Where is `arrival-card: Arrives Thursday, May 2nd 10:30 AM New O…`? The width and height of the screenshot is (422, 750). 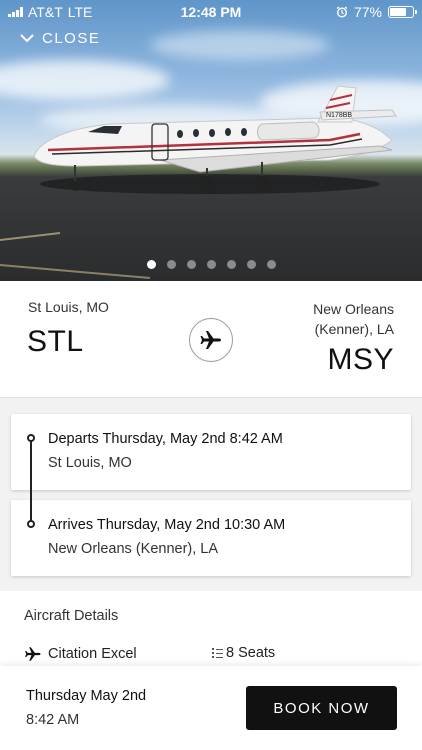
arrival-card: Arrives Thursday, May 2nd 10:30 AM New O… is located at coordinates (211, 538).